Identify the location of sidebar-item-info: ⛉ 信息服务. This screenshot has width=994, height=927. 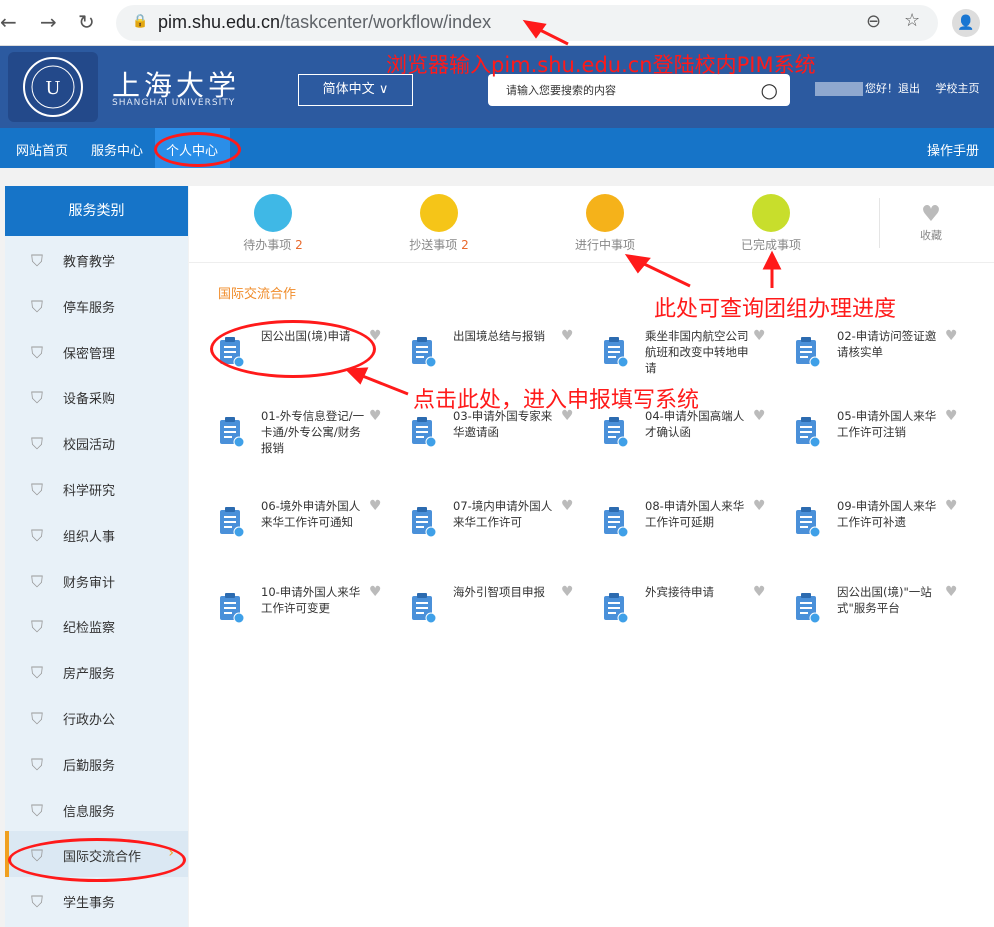
(96, 809).